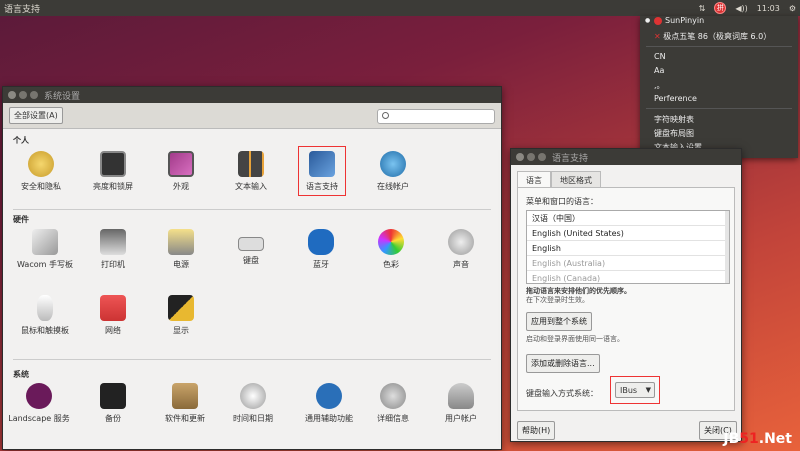  What do you see at coordinates (659, 85) in the screenshot?
I see `menu-item-punct: ,。` at bounding box center [659, 85].